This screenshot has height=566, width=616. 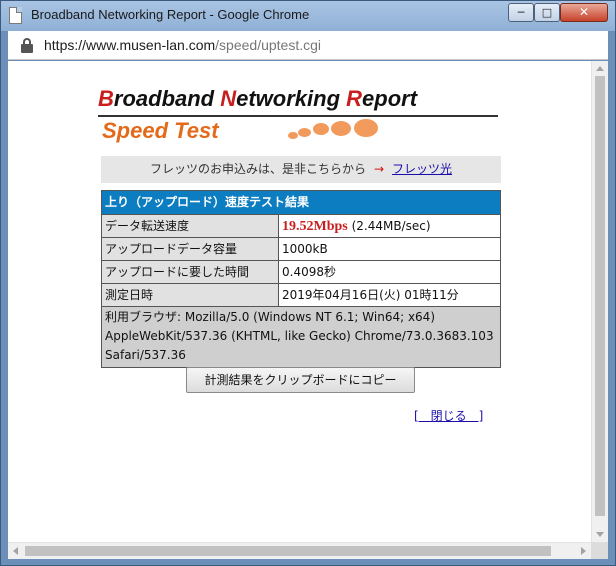 What do you see at coordinates (190, 249) in the screenshot?
I see `row-label: アップロードデータ容量` at bounding box center [190, 249].